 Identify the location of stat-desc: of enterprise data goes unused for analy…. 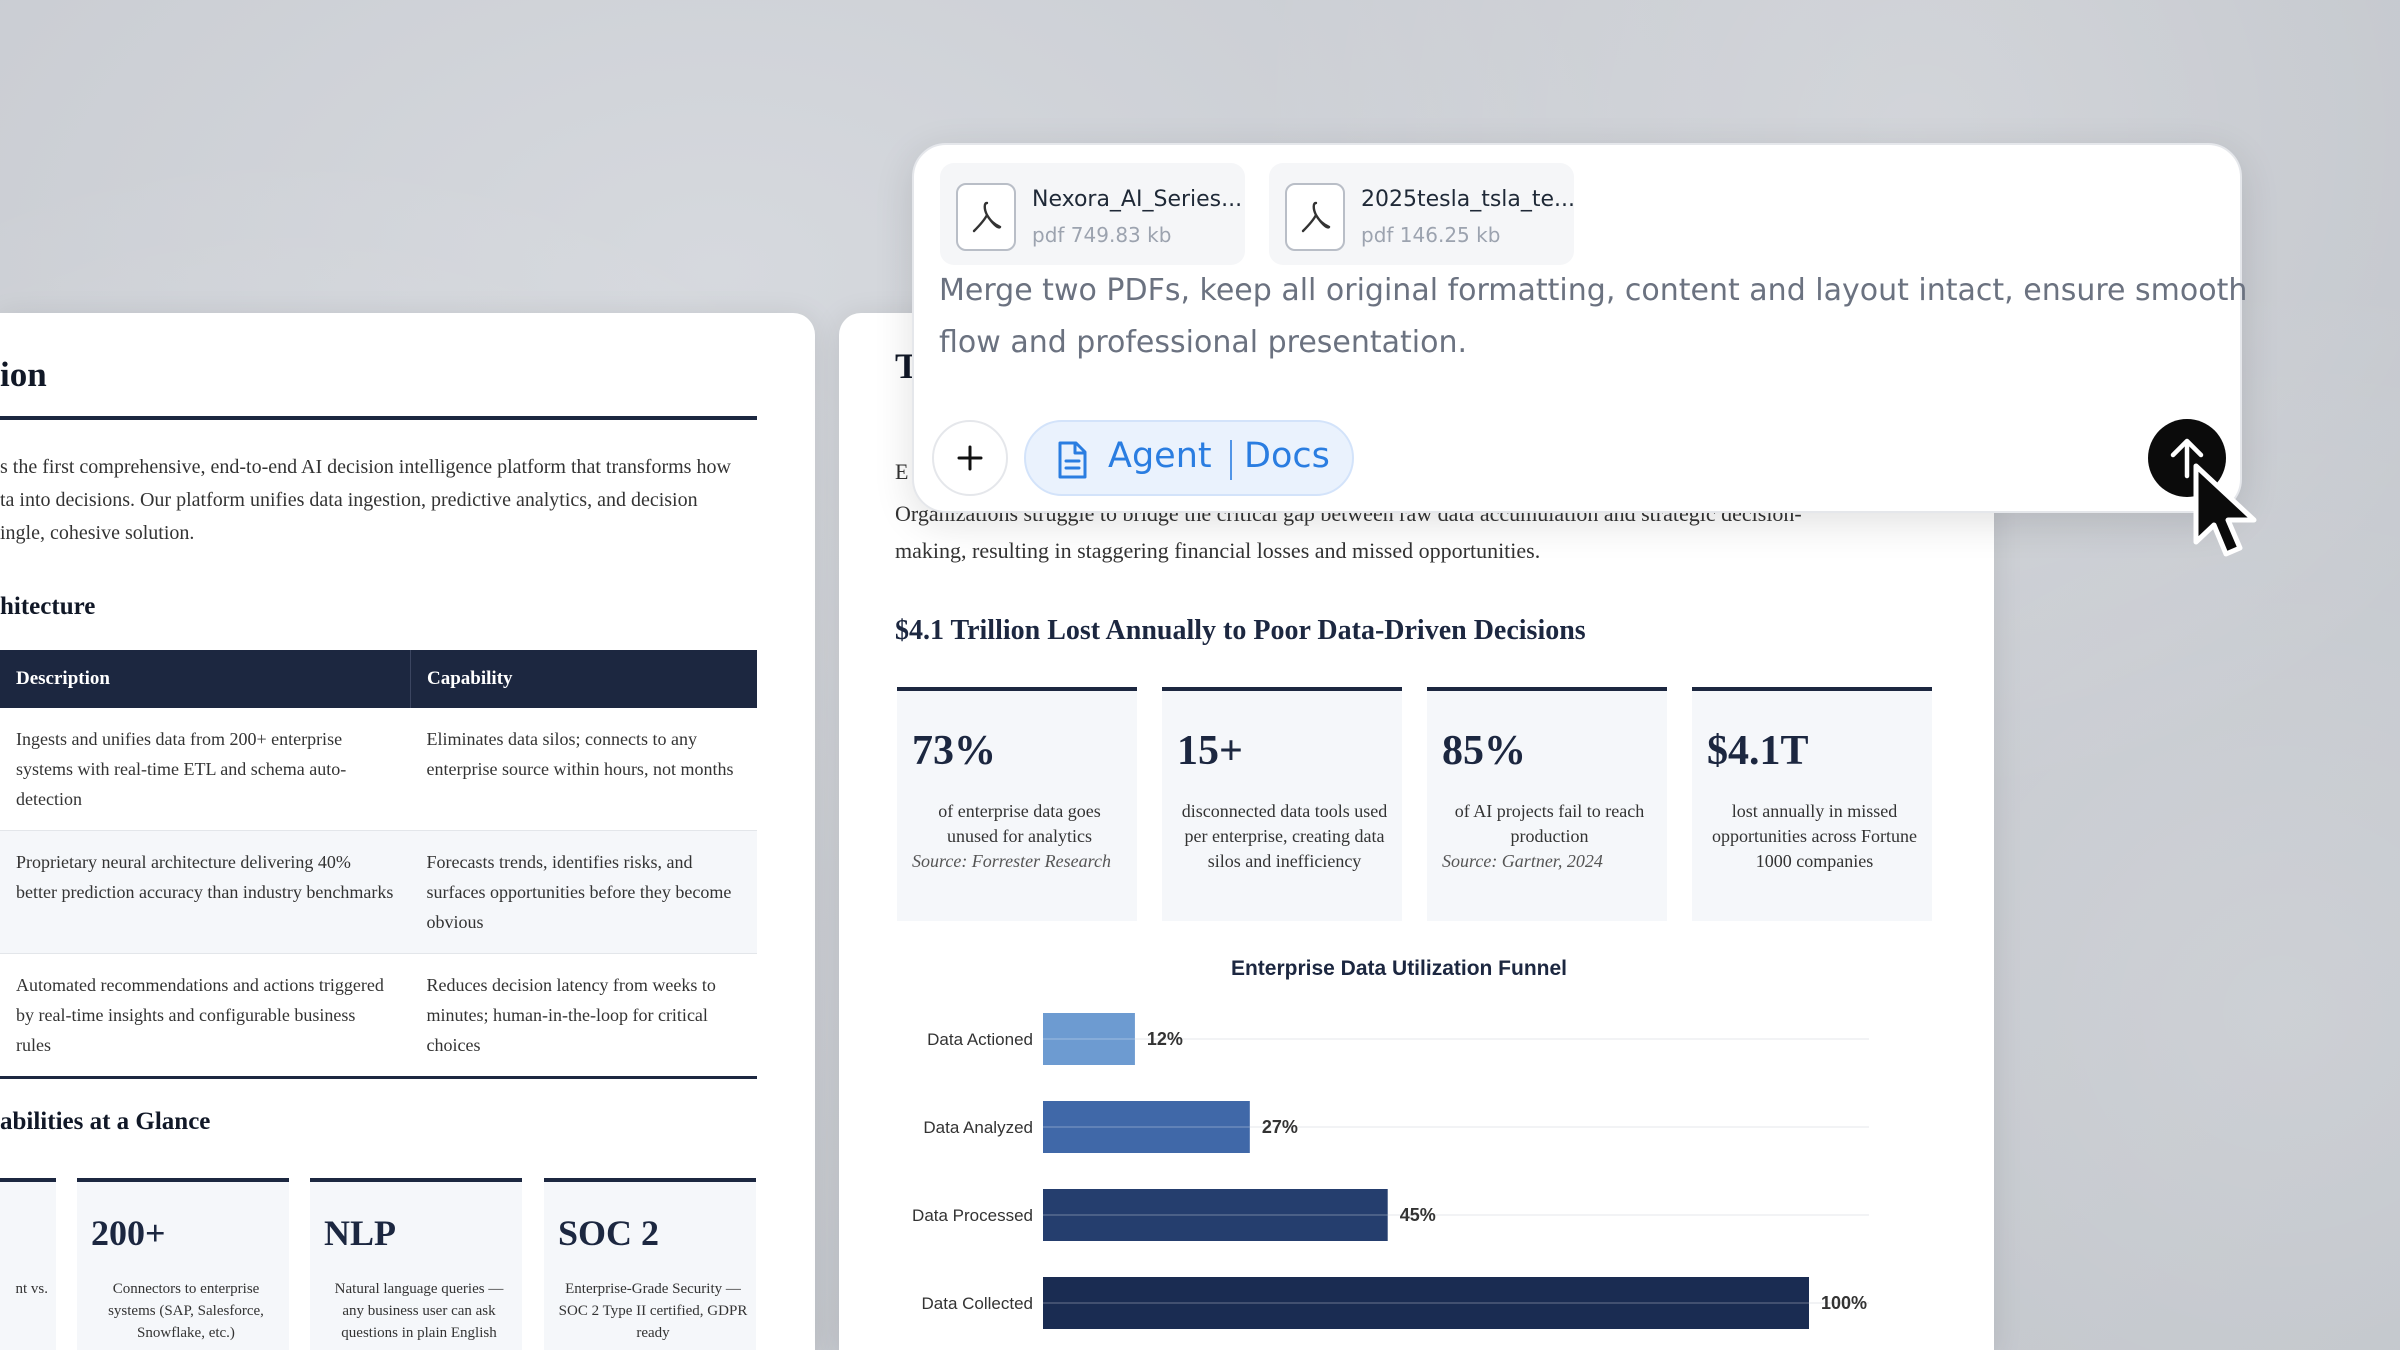
(1019, 836).